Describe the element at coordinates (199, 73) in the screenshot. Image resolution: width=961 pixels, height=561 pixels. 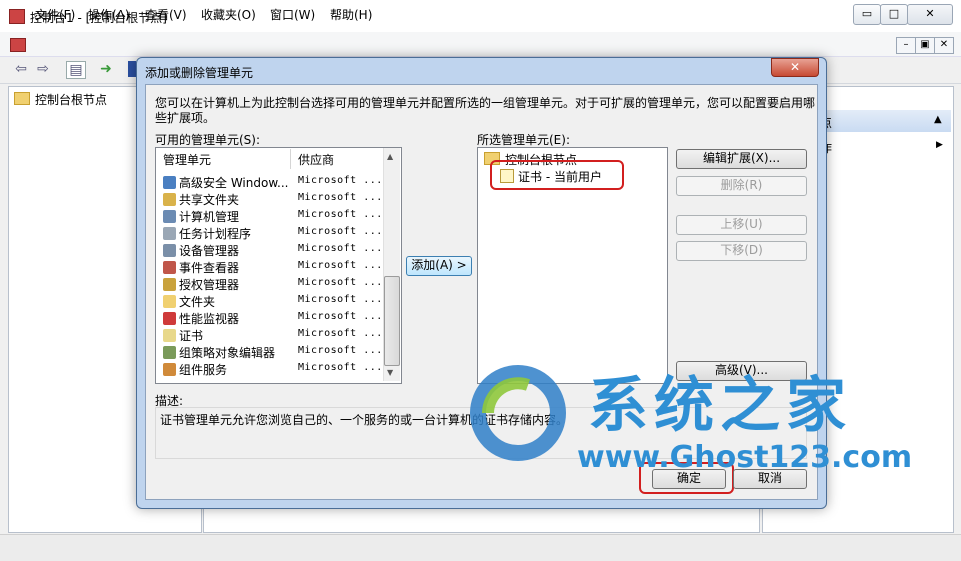
I see `dialog-title: 添加或删除管理单元` at that location.